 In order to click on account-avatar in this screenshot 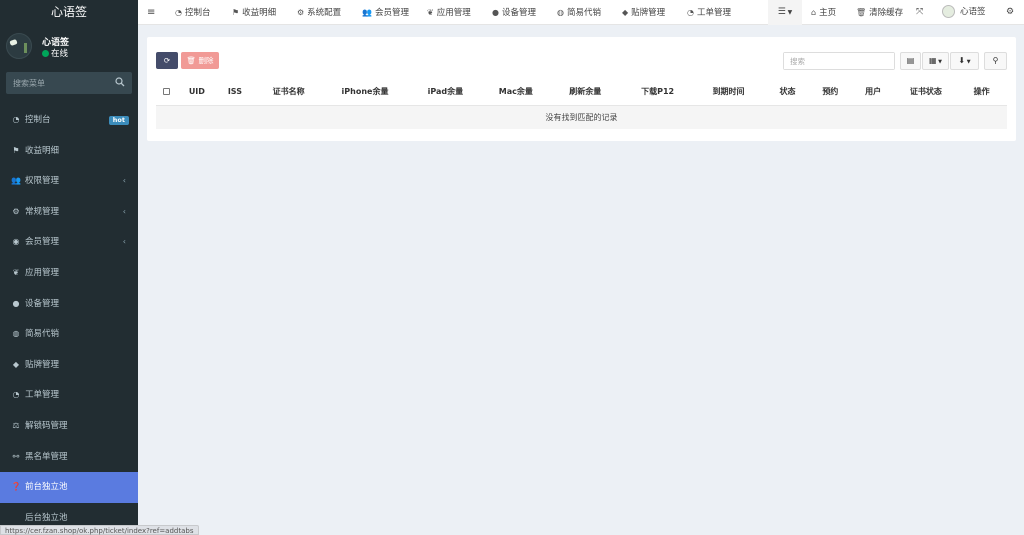, I will do `click(948, 11)`.